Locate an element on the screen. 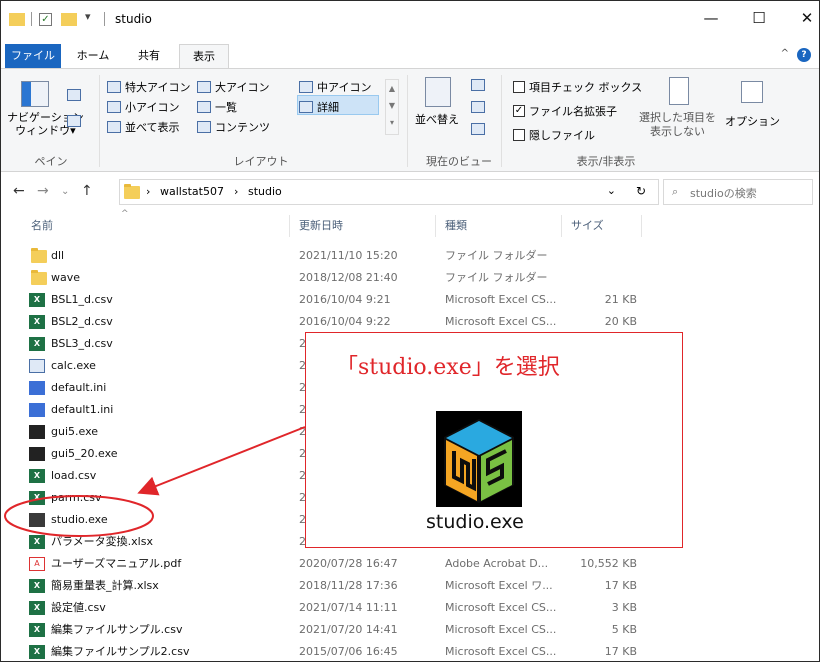 This screenshot has height=663, width=820. column-header-date: 更新日時 is located at coordinates (321, 226).